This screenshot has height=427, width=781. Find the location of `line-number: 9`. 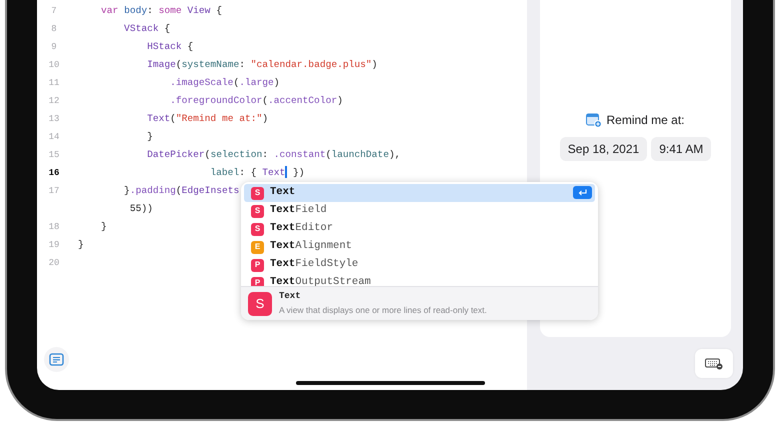

line-number: 9 is located at coordinates (54, 47).